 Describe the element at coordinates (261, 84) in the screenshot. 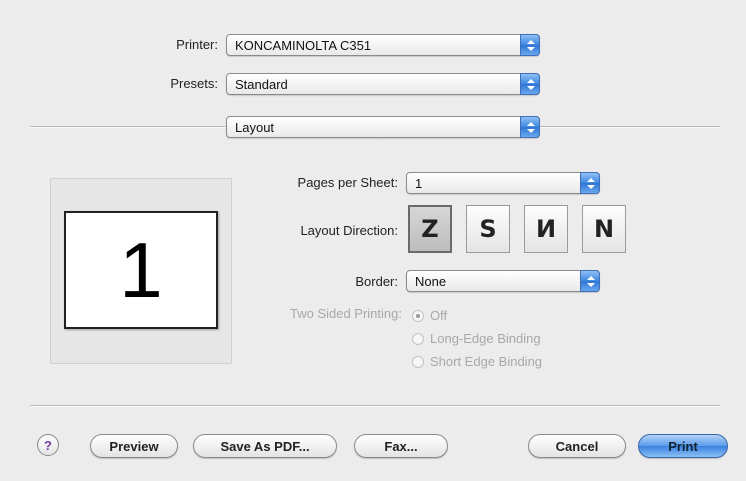

I see `presets-value: Standard` at that location.